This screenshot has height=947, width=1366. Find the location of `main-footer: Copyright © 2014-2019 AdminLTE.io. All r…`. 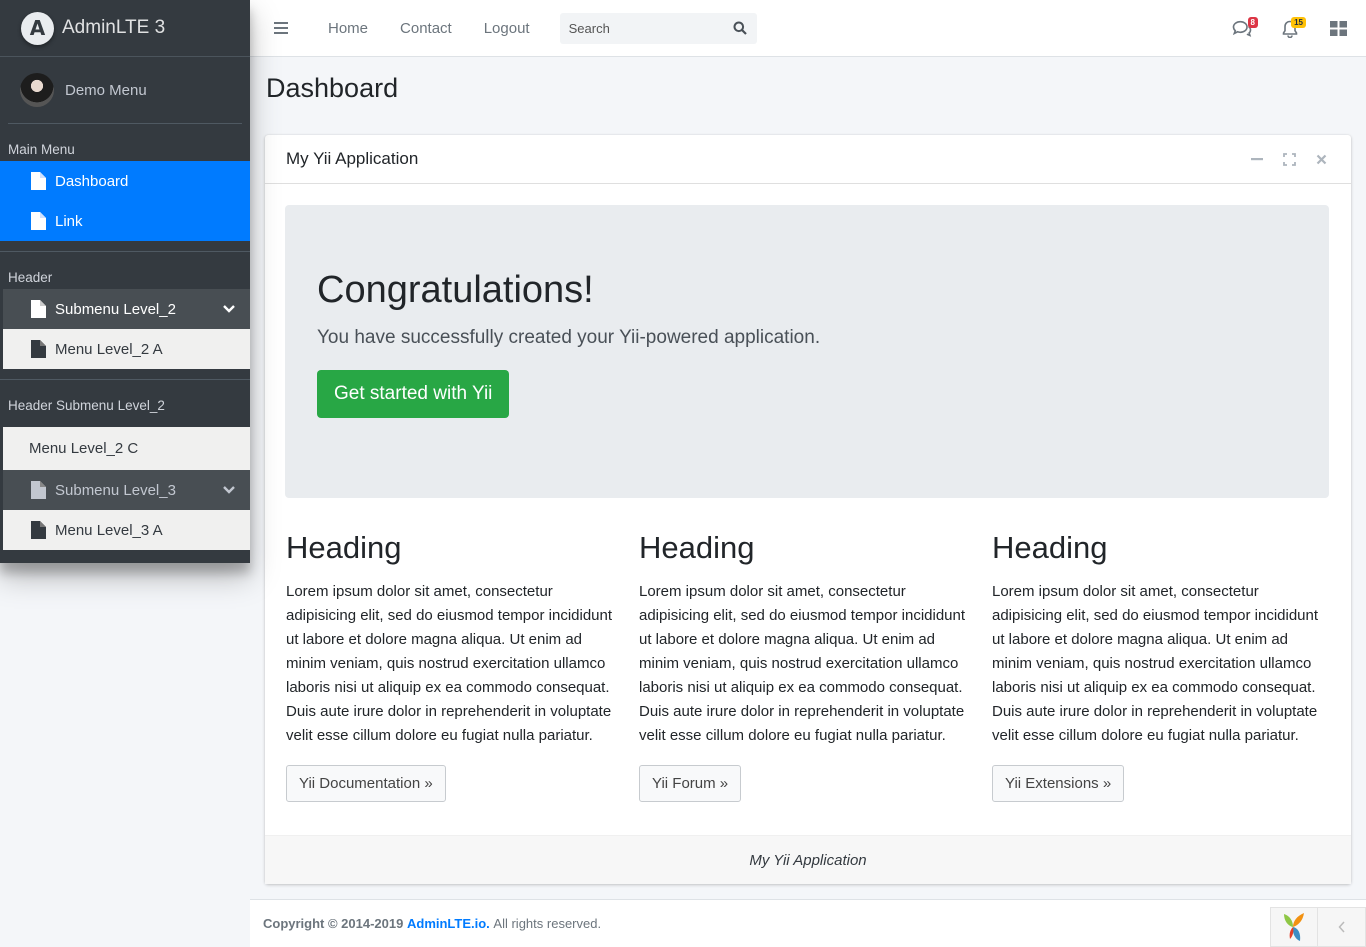

main-footer: Copyright © 2014-2019 AdminLTE.io. All r… is located at coordinates (808, 923).